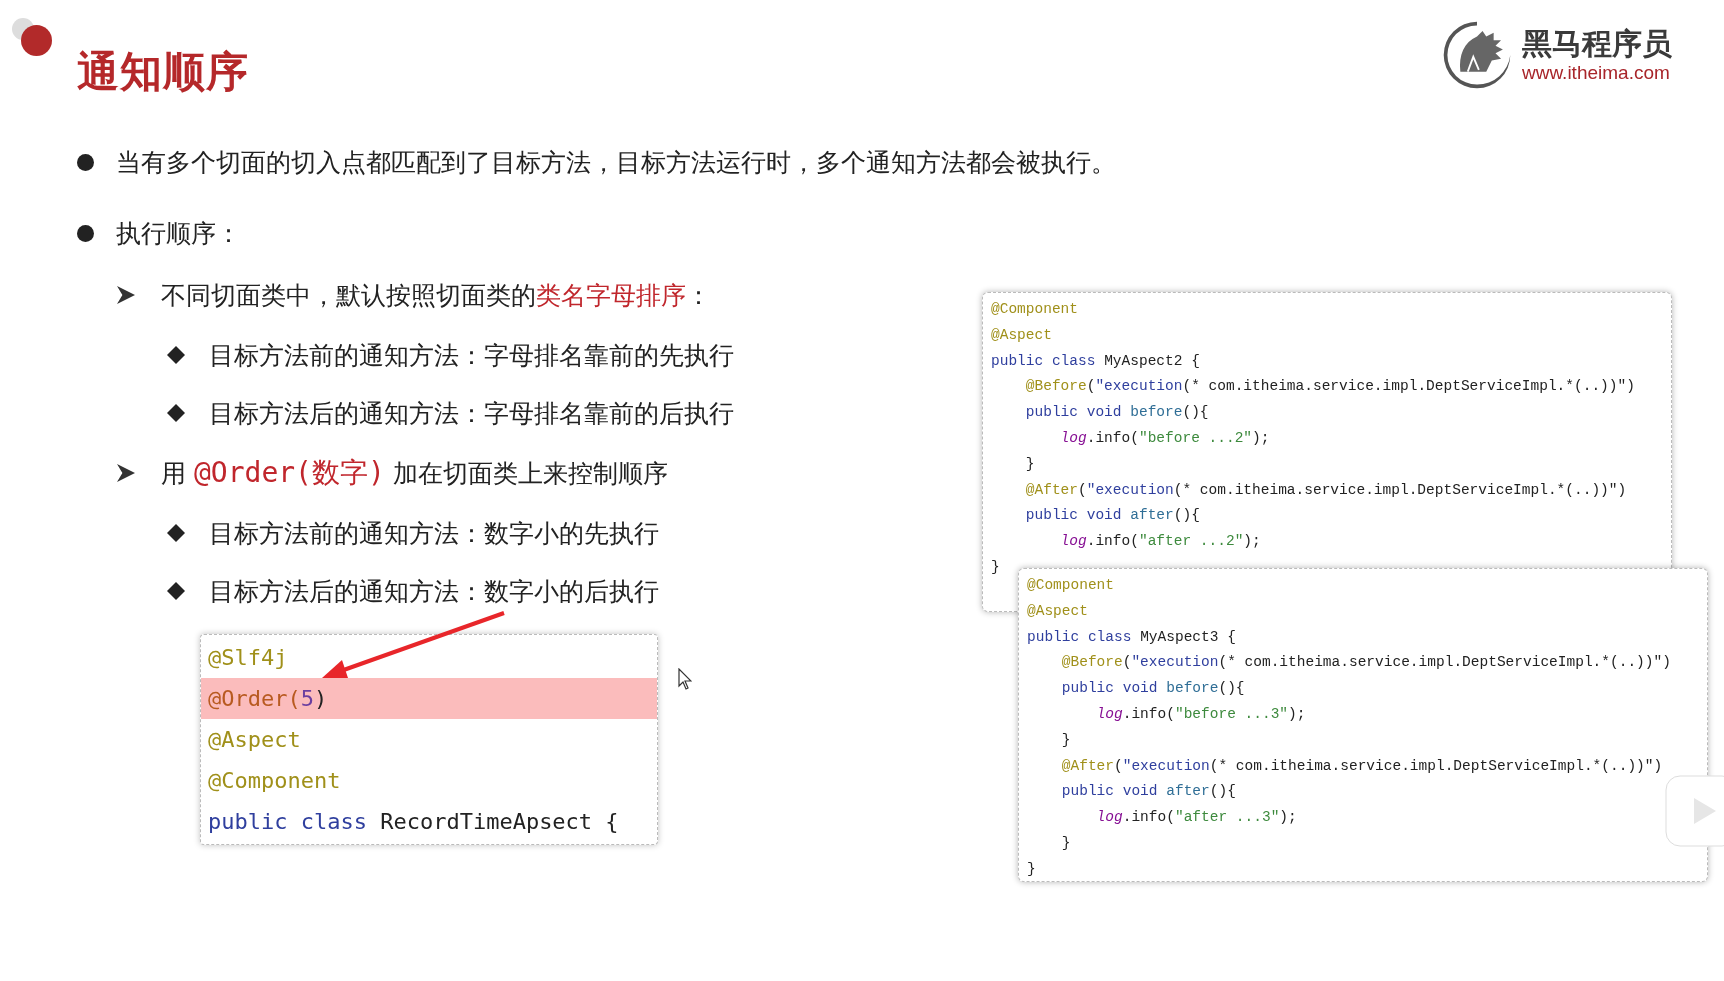  What do you see at coordinates (163, 72) in the screenshot?
I see `slide-title: 通知顺序` at bounding box center [163, 72].